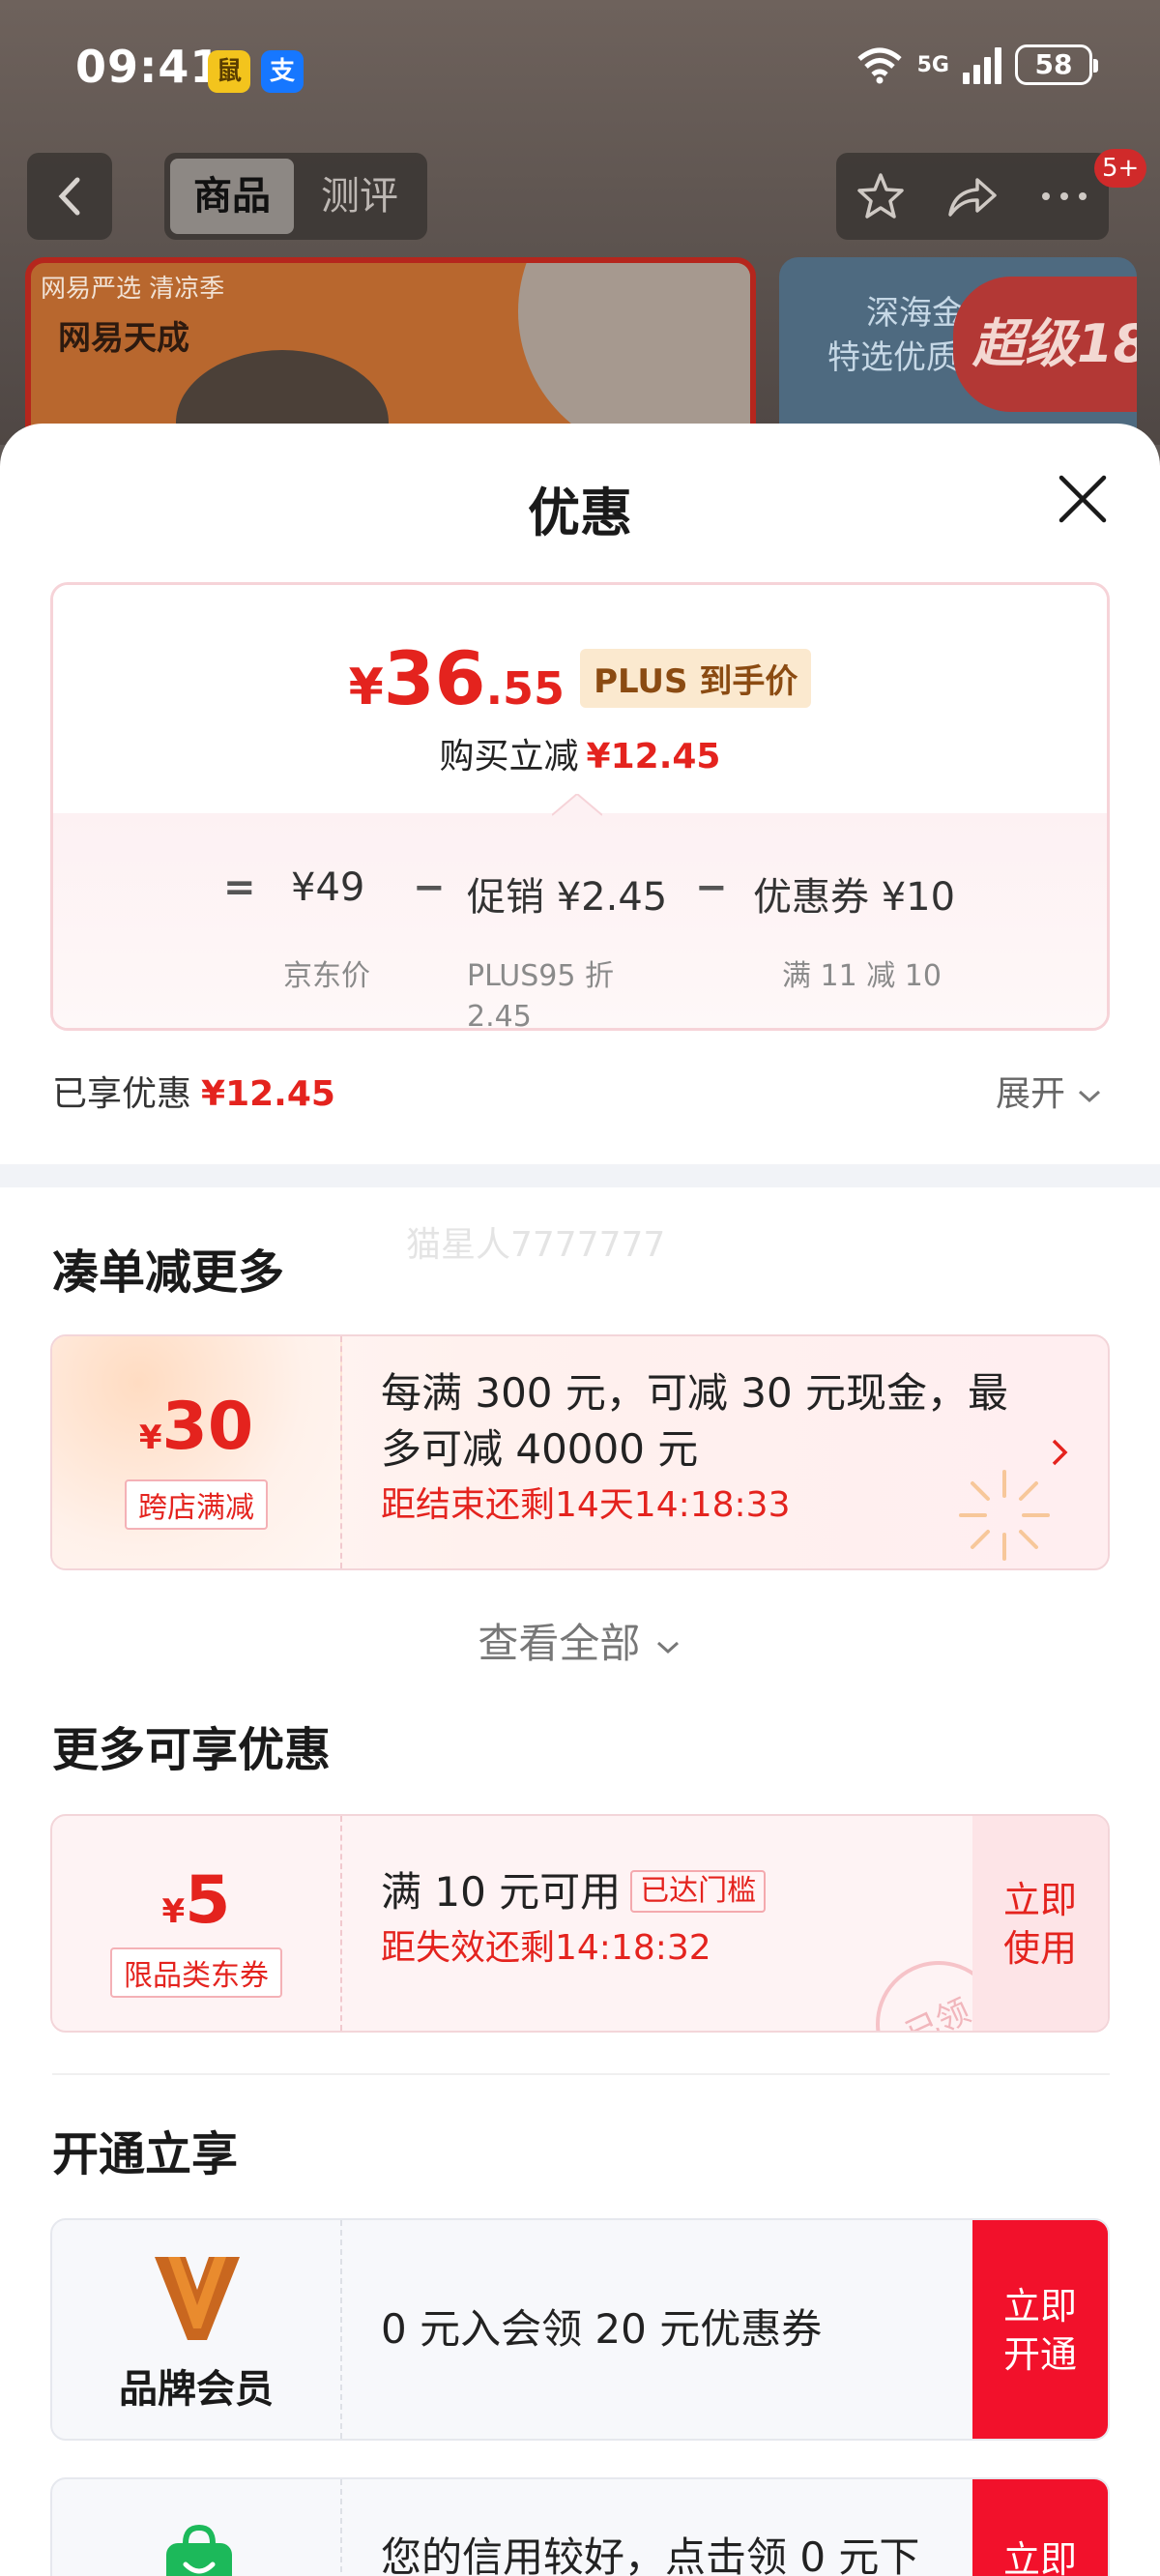 Image resolution: width=1160 pixels, height=2576 pixels. What do you see at coordinates (296, 196) in the screenshot?
I see `product-tabs: 商品 测评` at bounding box center [296, 196].